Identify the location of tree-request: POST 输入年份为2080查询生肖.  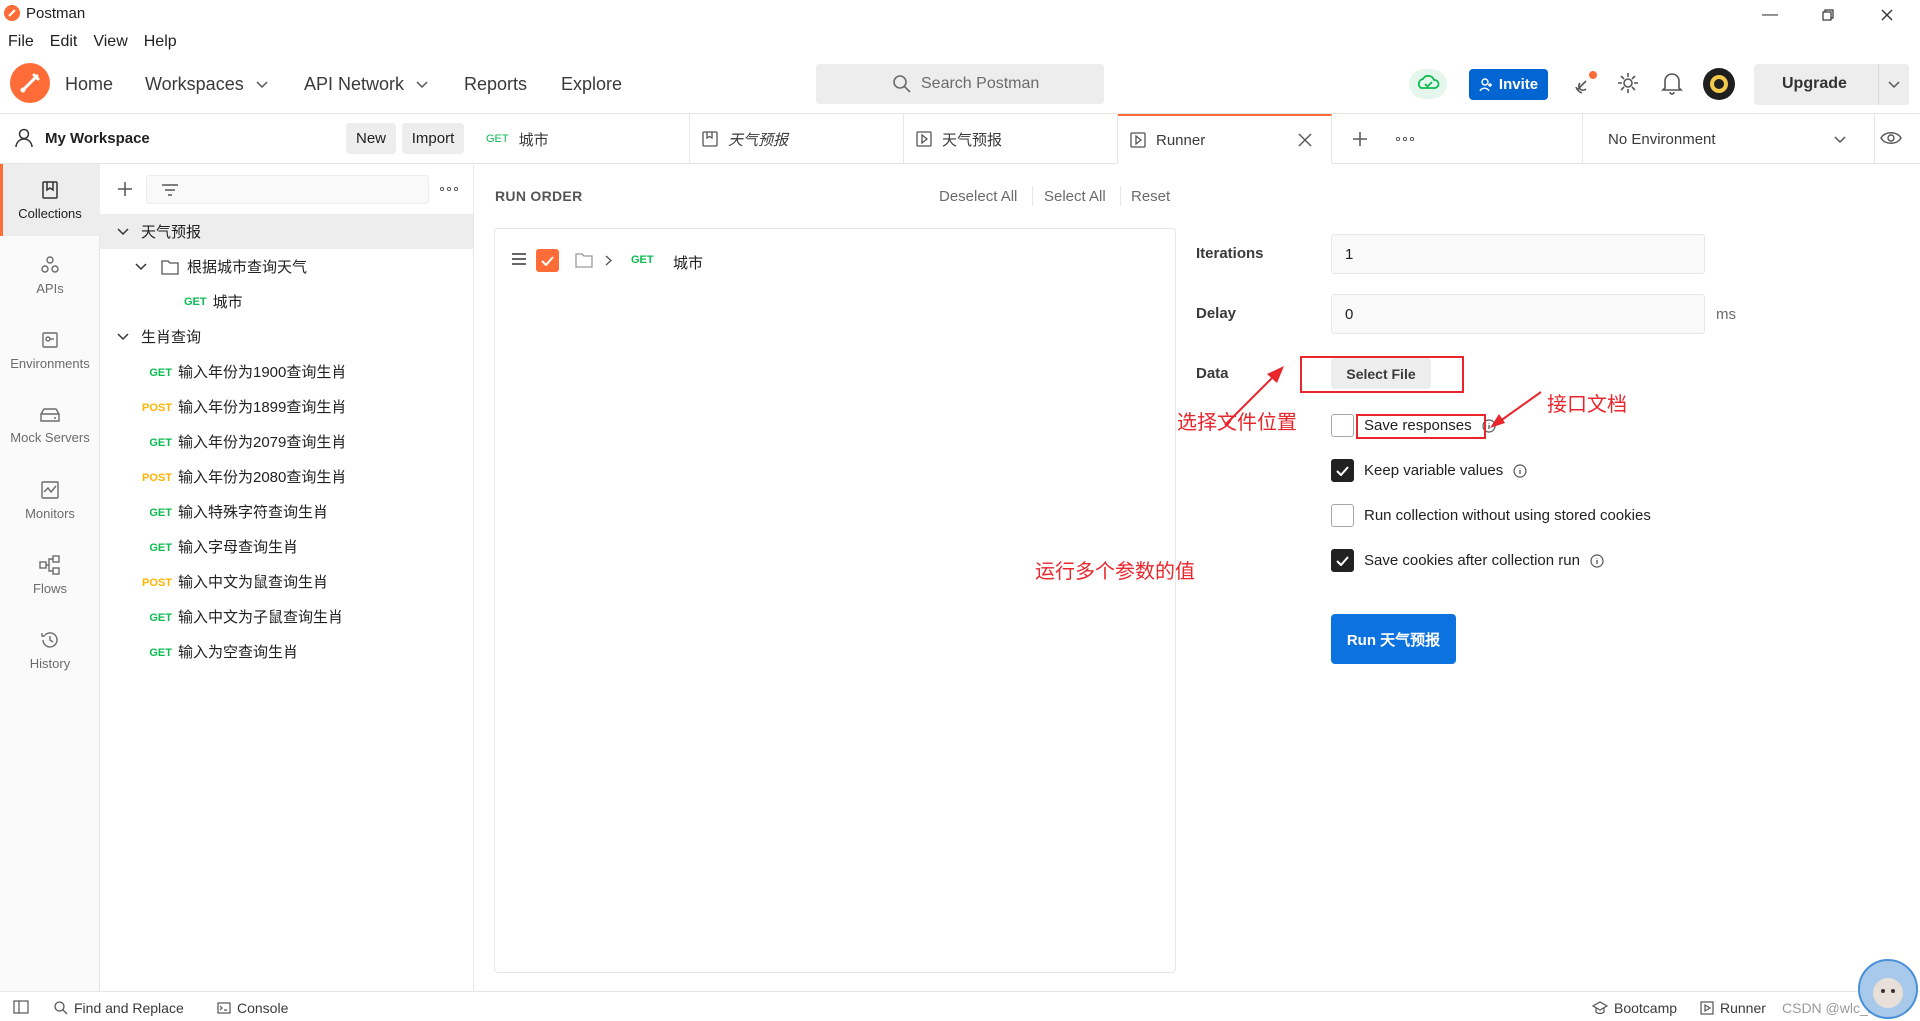
(286, 476).